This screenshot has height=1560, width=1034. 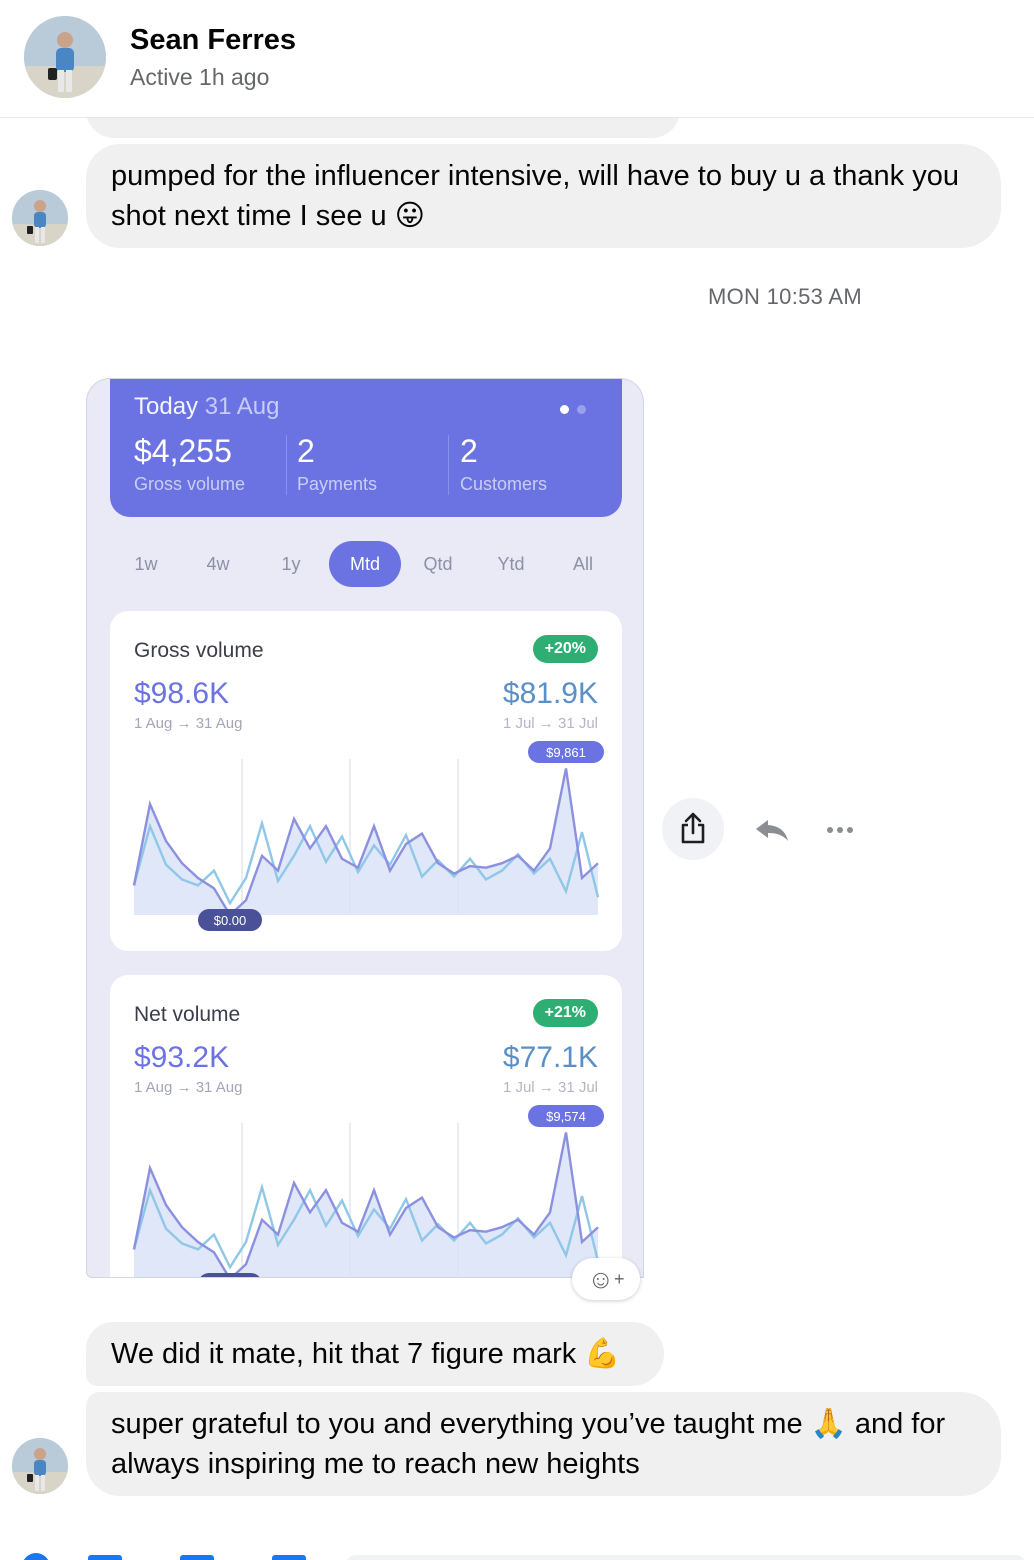 I want to click on more-icon, so click(x=840, y=830).